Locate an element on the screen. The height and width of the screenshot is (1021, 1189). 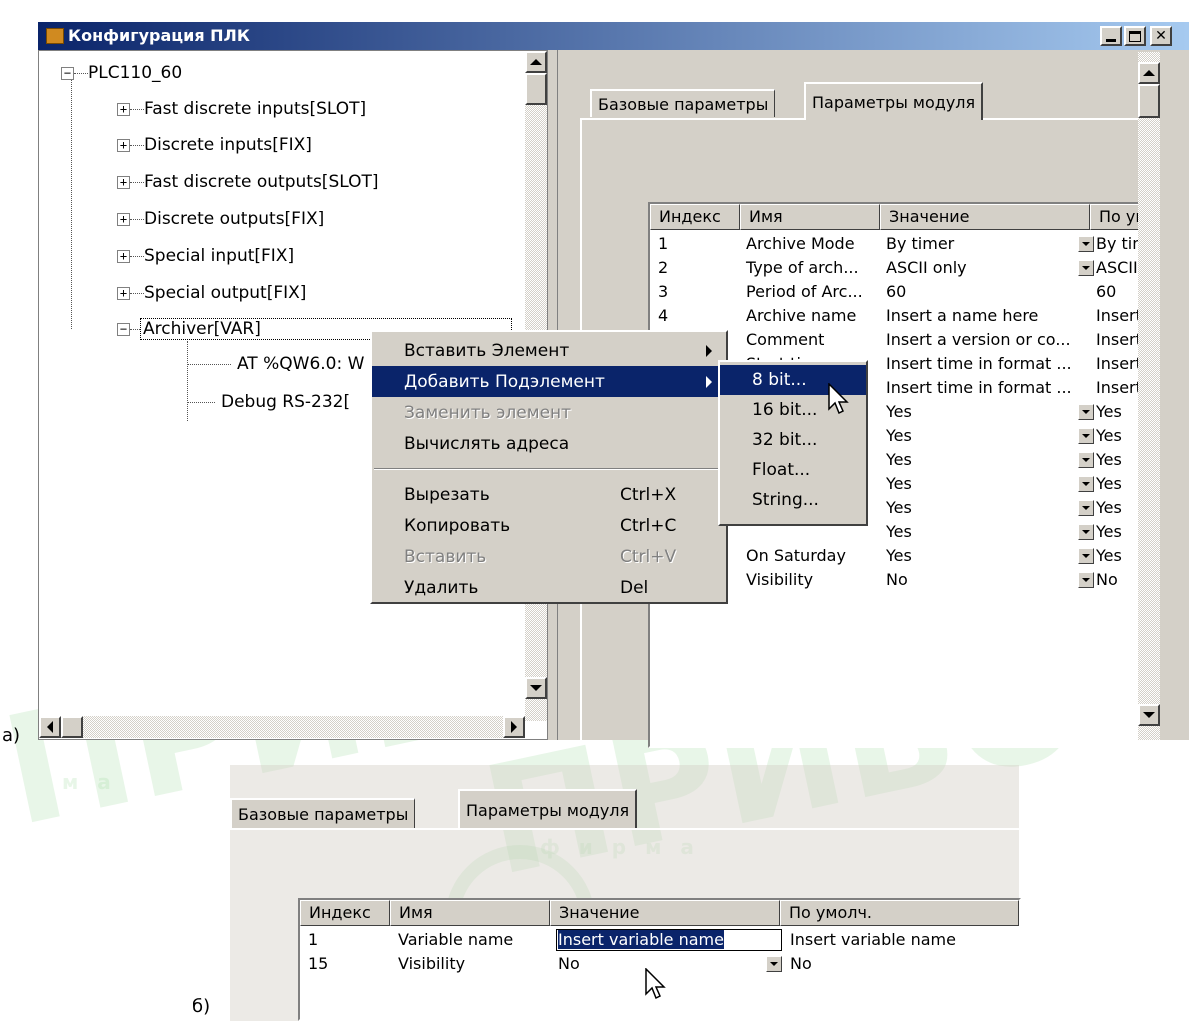
cell-value: Insert a name here is located at coordinates (962, 315).